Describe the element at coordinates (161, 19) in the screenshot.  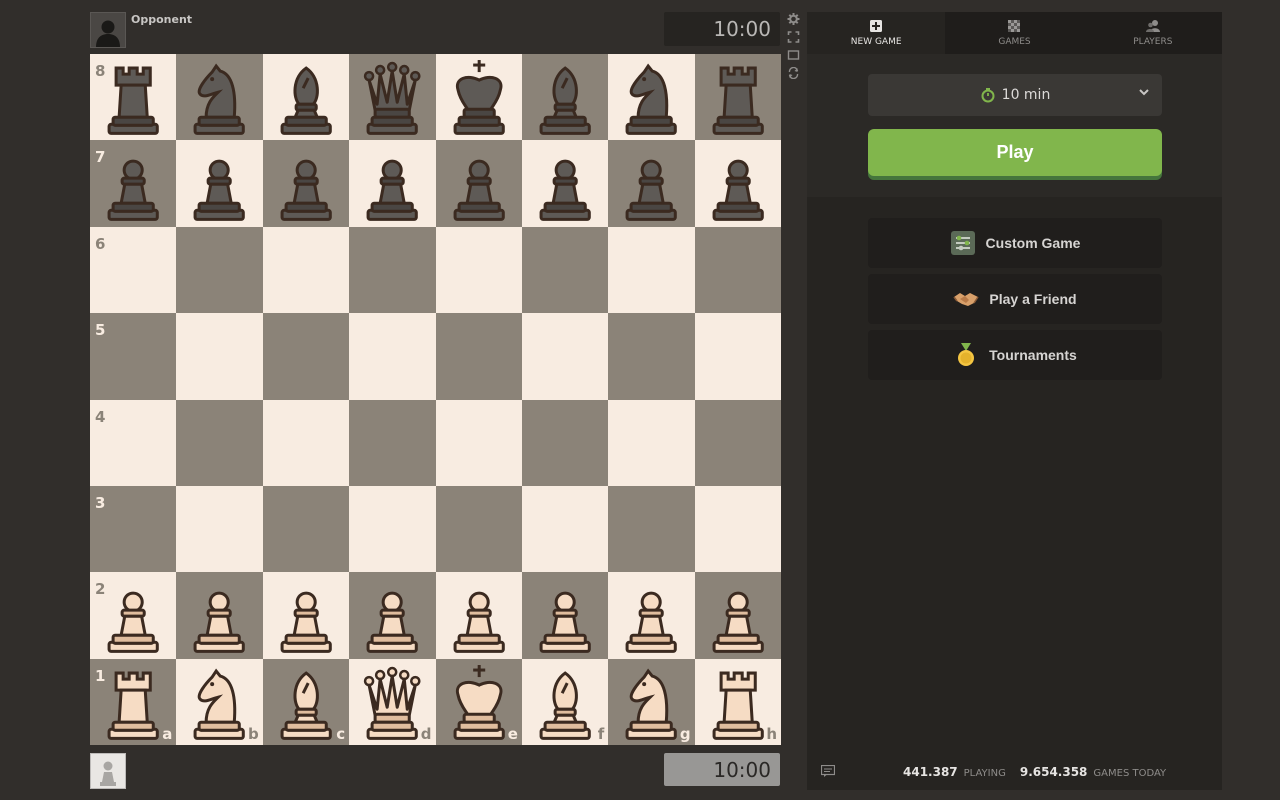
I see `opponent-name: Opponent` at that location.